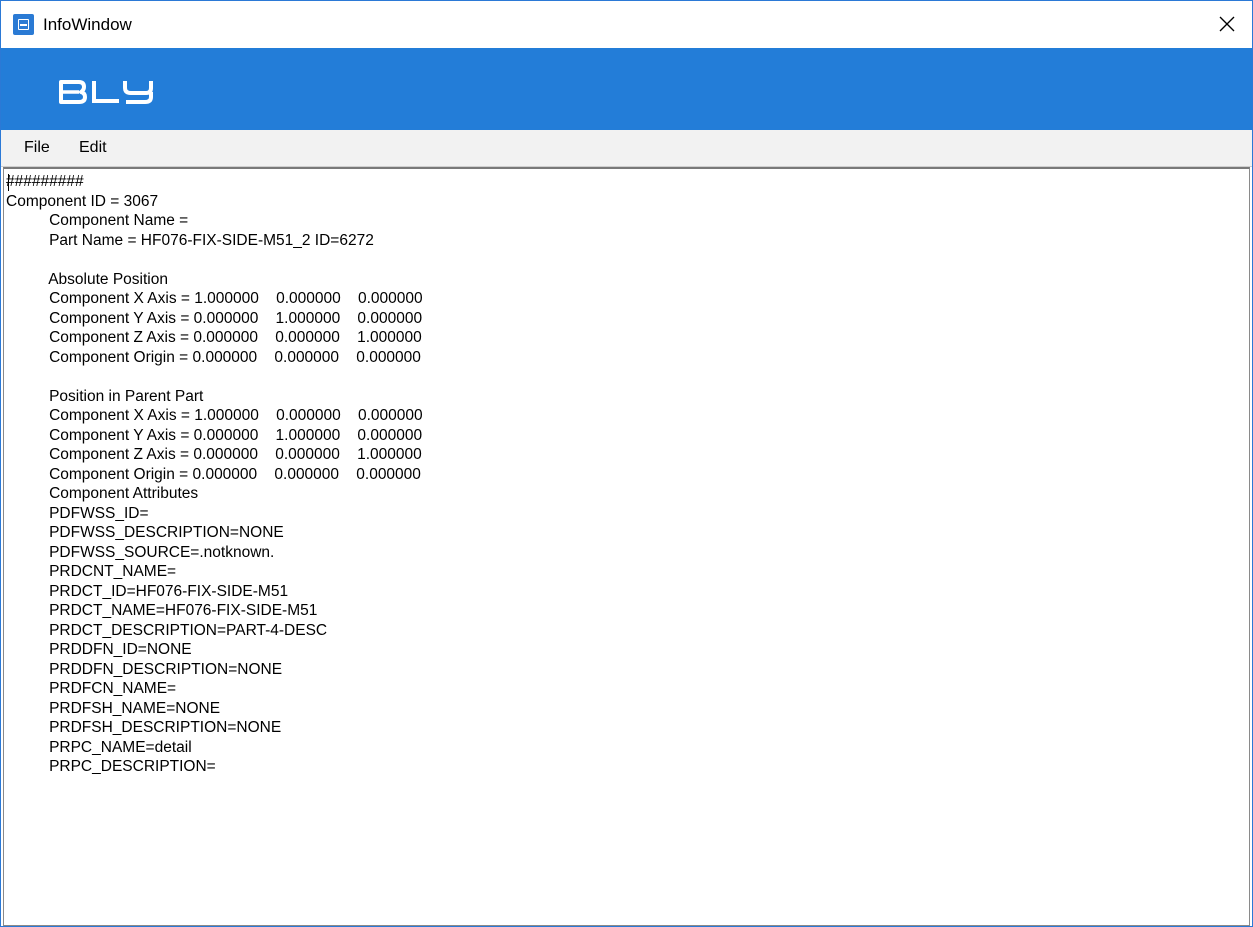 This screenshot has width=1253, height=927. Describe the element at coordinates (87, 24) in the screenshot. I see `window-title: InfoWindow` at that location.